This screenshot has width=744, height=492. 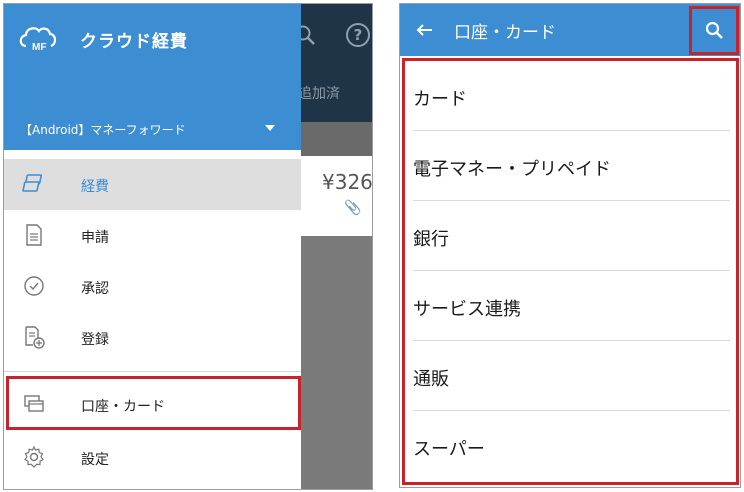 I want to click on menu-item-label: 口座・カード, so click(x=123, y=407).